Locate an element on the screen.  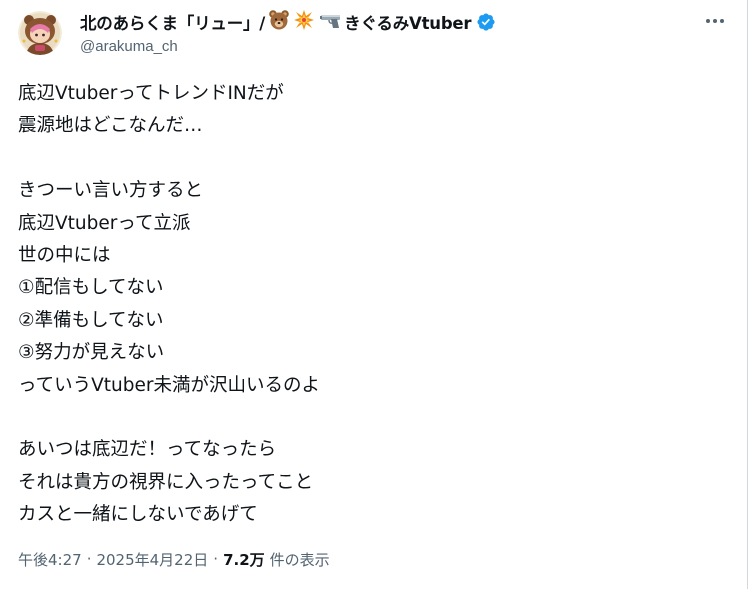
author-handle: @arakuma_ch is located at coordinates (129, 46).